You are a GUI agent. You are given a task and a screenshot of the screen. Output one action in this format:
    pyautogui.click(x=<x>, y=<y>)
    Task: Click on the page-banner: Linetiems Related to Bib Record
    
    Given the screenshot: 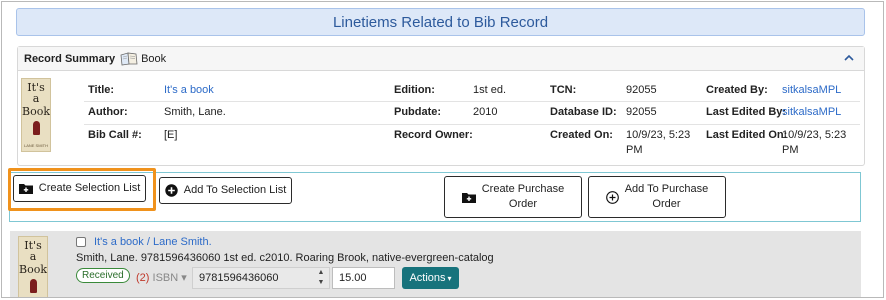 What is the action you would take?
    pyautogui.click(x=440, y=22)
    